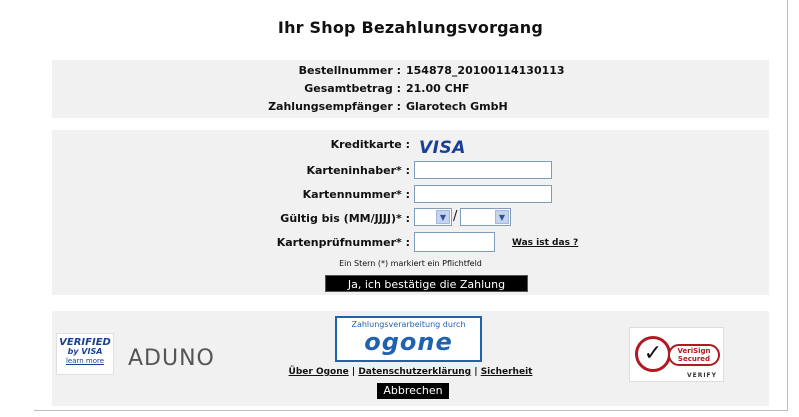  Describe the element at coordinates (545, 243) in the screenshot. I see `cvc-help-link: Was ist das ?` at that location.